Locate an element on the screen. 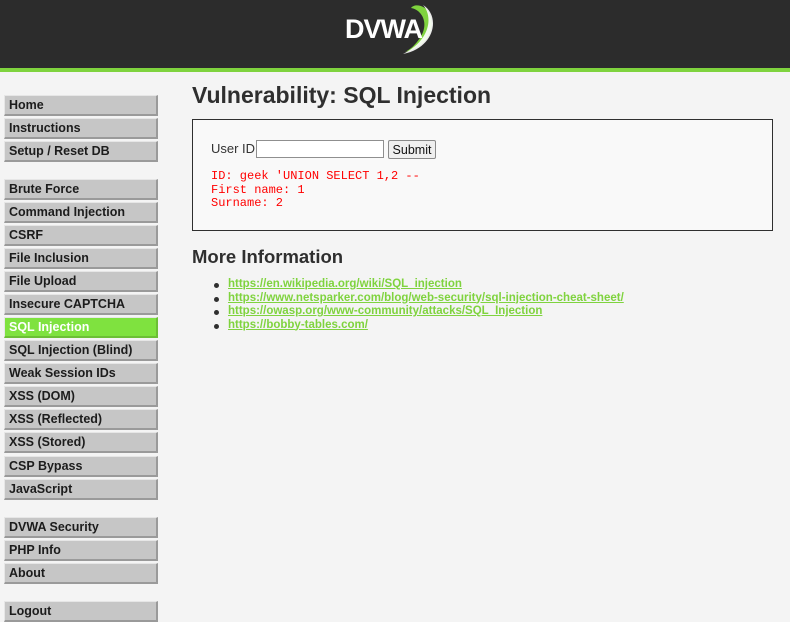  menu-item-logout: Logout is located at coordinates (81, 611).